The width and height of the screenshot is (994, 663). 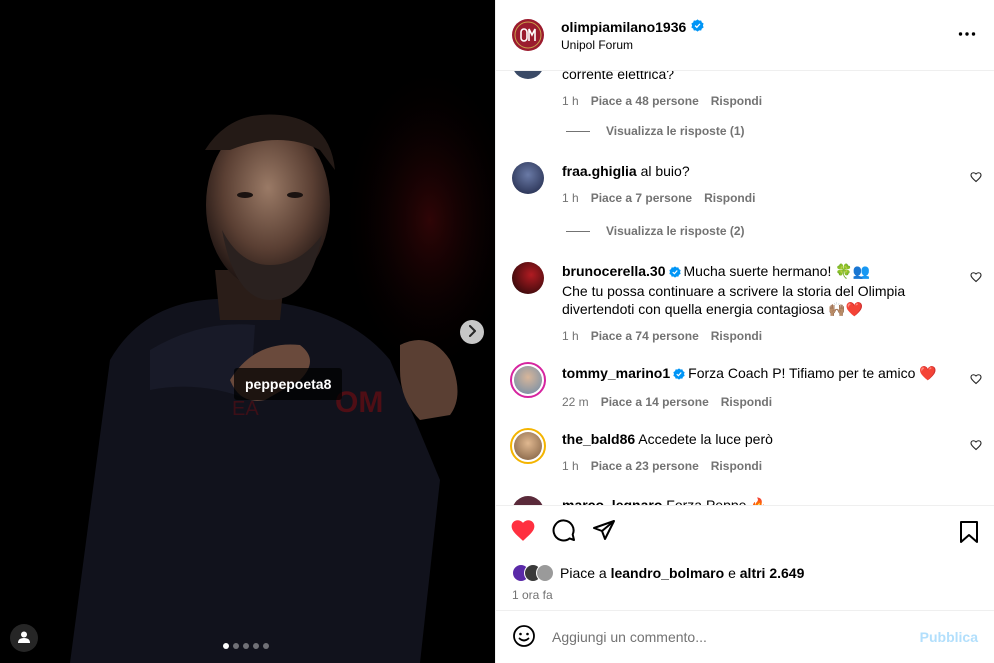 I want to click on view-replies-button: Visualizza le risposte (1), so click(x=655, y=131).